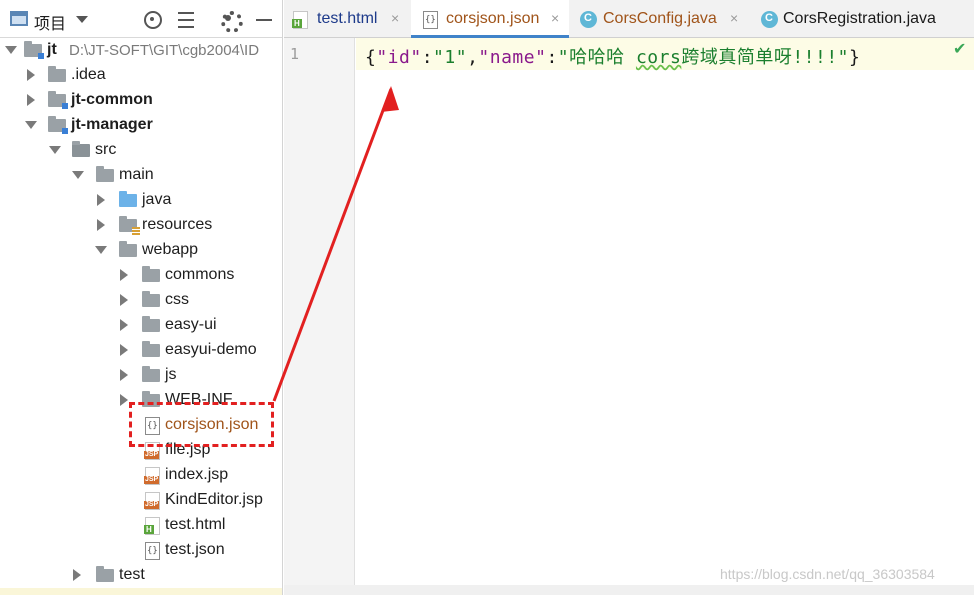  I want to click on tree-item-label: src, so click(106, 149).